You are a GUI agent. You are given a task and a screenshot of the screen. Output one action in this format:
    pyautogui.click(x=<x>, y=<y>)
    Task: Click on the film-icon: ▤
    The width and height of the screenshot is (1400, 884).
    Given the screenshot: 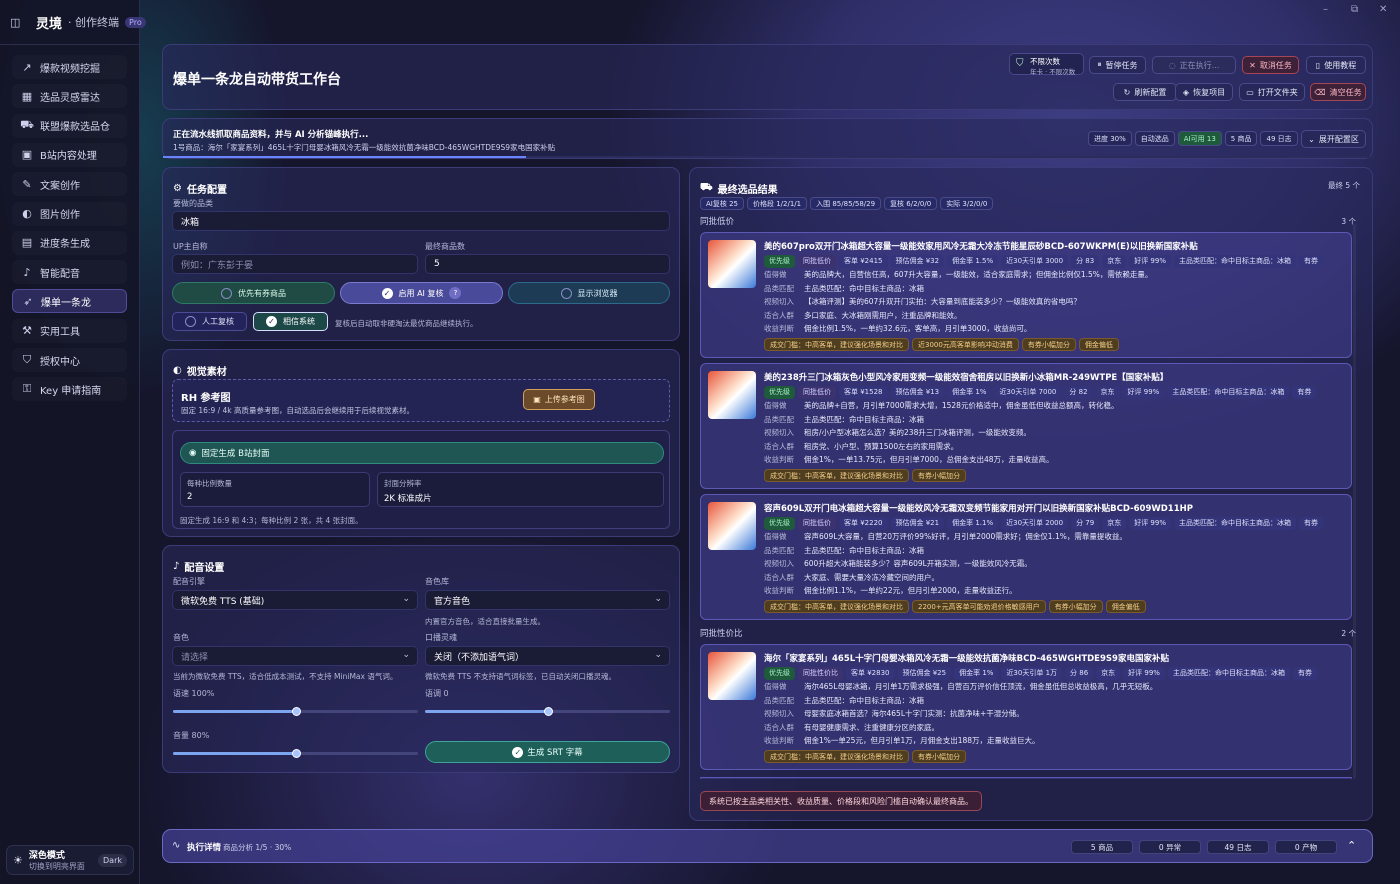 What is the action you would take?
    pyautogui.click(x=27, y=243)
    